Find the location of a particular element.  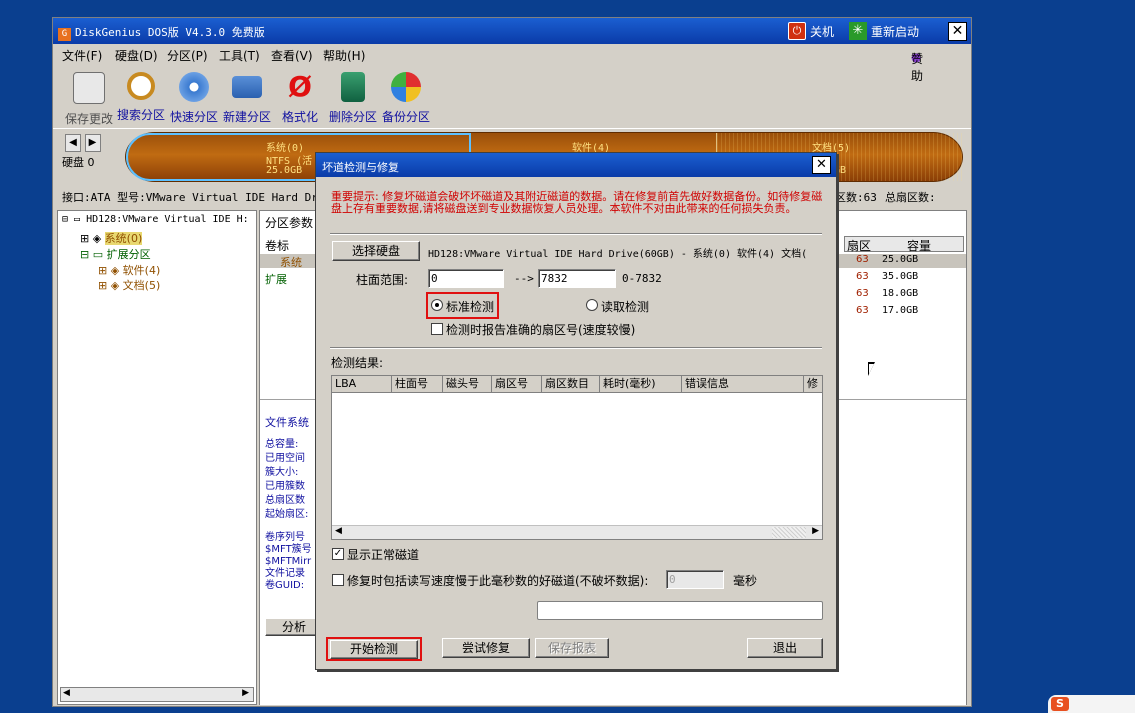

col-error: 错误信息 is located at coordinates (743, 384).